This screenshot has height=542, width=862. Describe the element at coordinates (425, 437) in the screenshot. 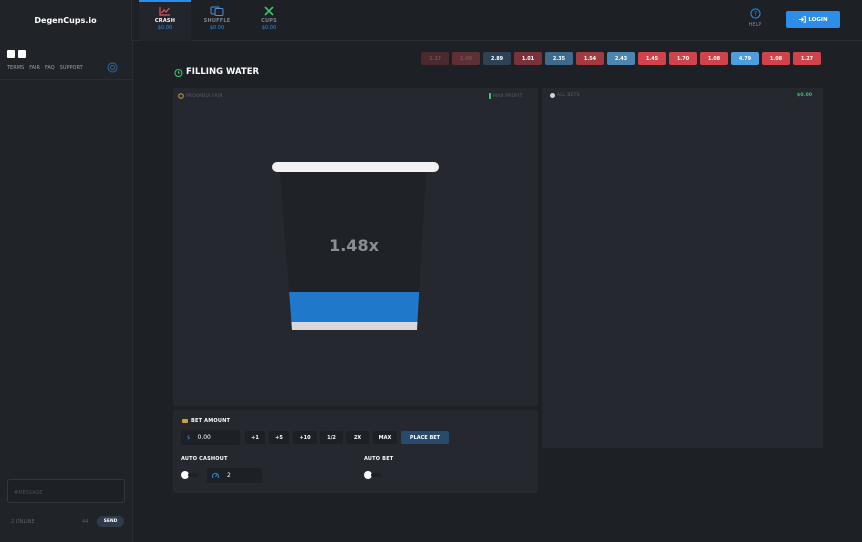

I see `place-bet-button: PLACE BET` at that location.